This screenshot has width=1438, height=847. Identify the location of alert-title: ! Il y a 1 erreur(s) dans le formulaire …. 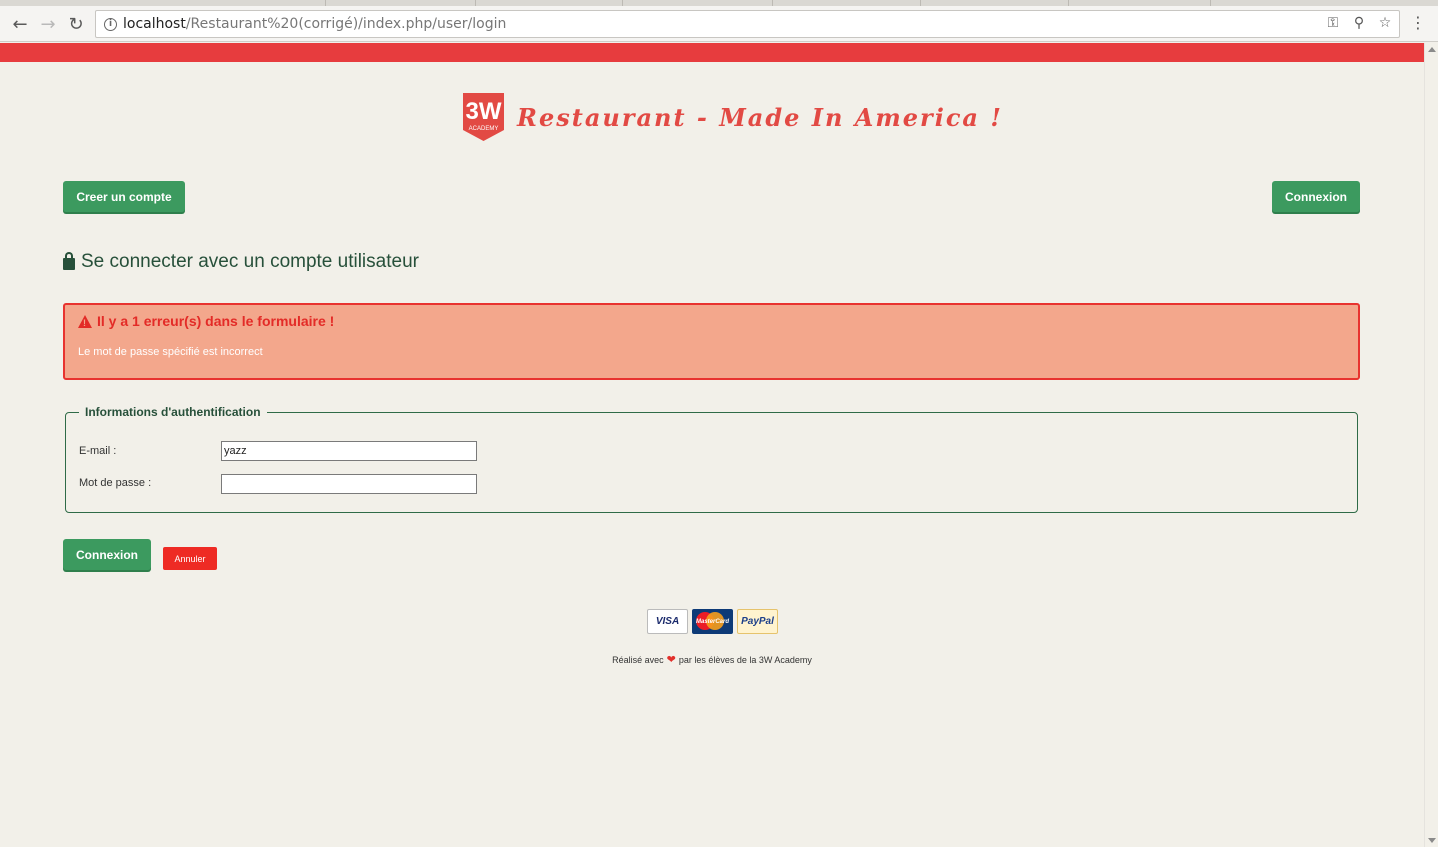
(206, 321).